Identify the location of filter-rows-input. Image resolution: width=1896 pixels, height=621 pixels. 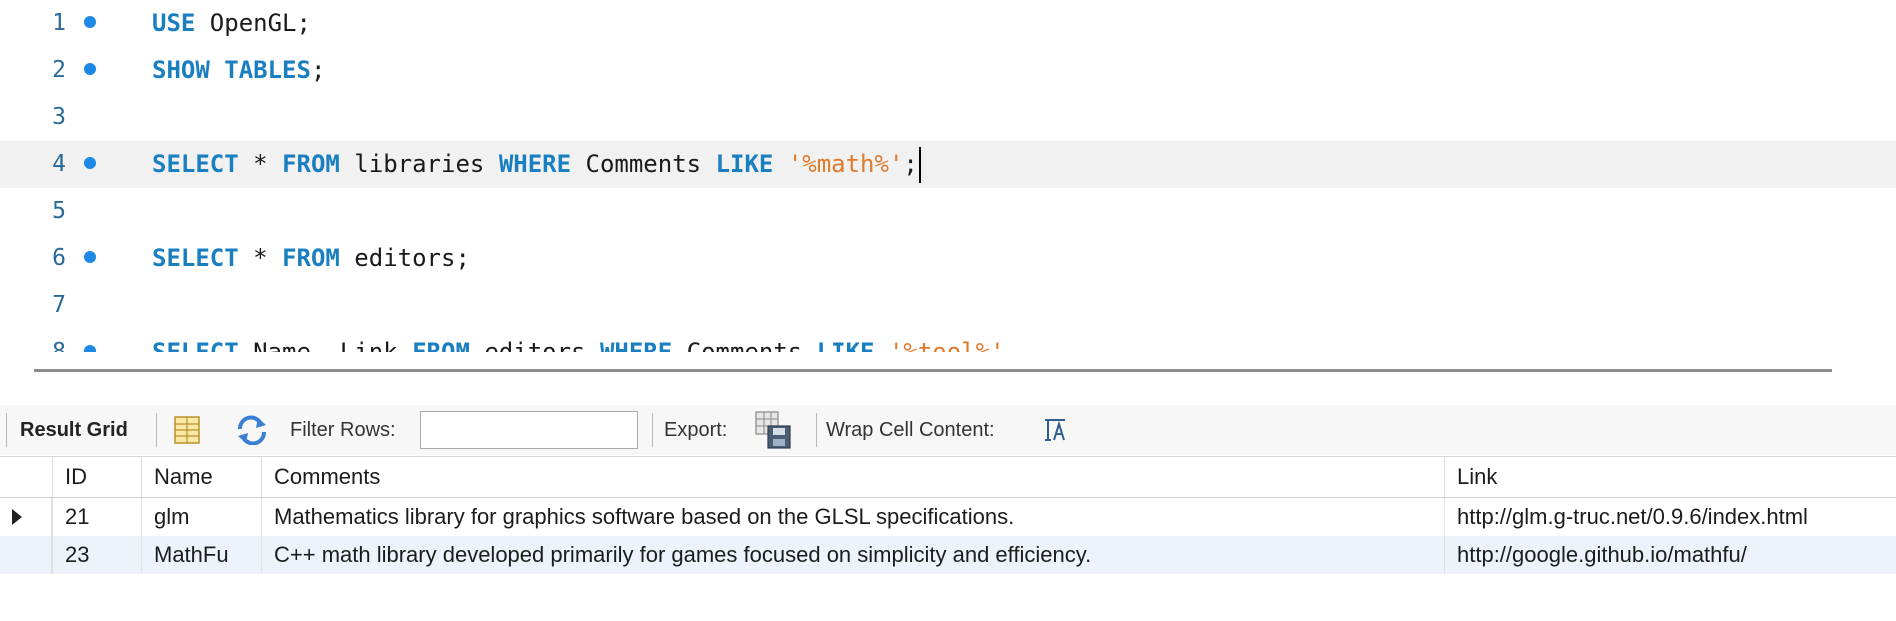
(529, 430).